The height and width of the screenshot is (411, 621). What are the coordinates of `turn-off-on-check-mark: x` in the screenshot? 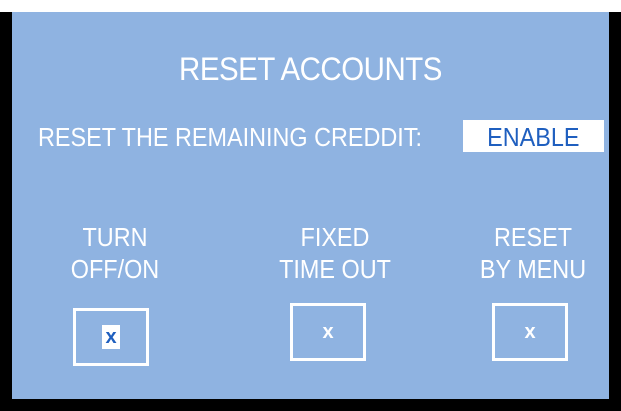 It's located at (111, 337).